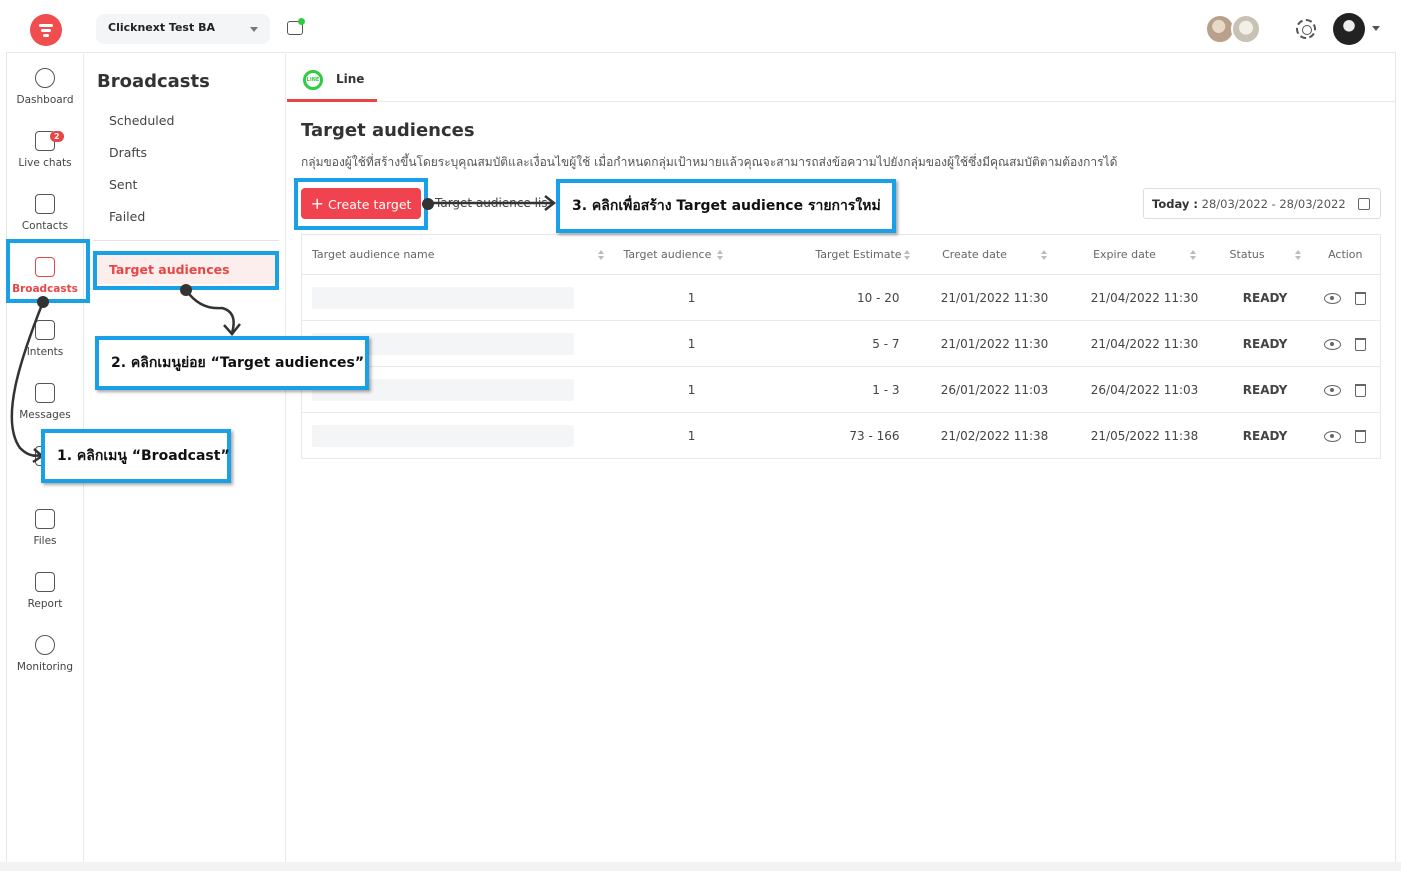 Image resolution: width=1401 pixels, height=871 pixels. Describe the element at coordinates (1247, 254) in the screenshot. I see `header-label: Status` at that location.